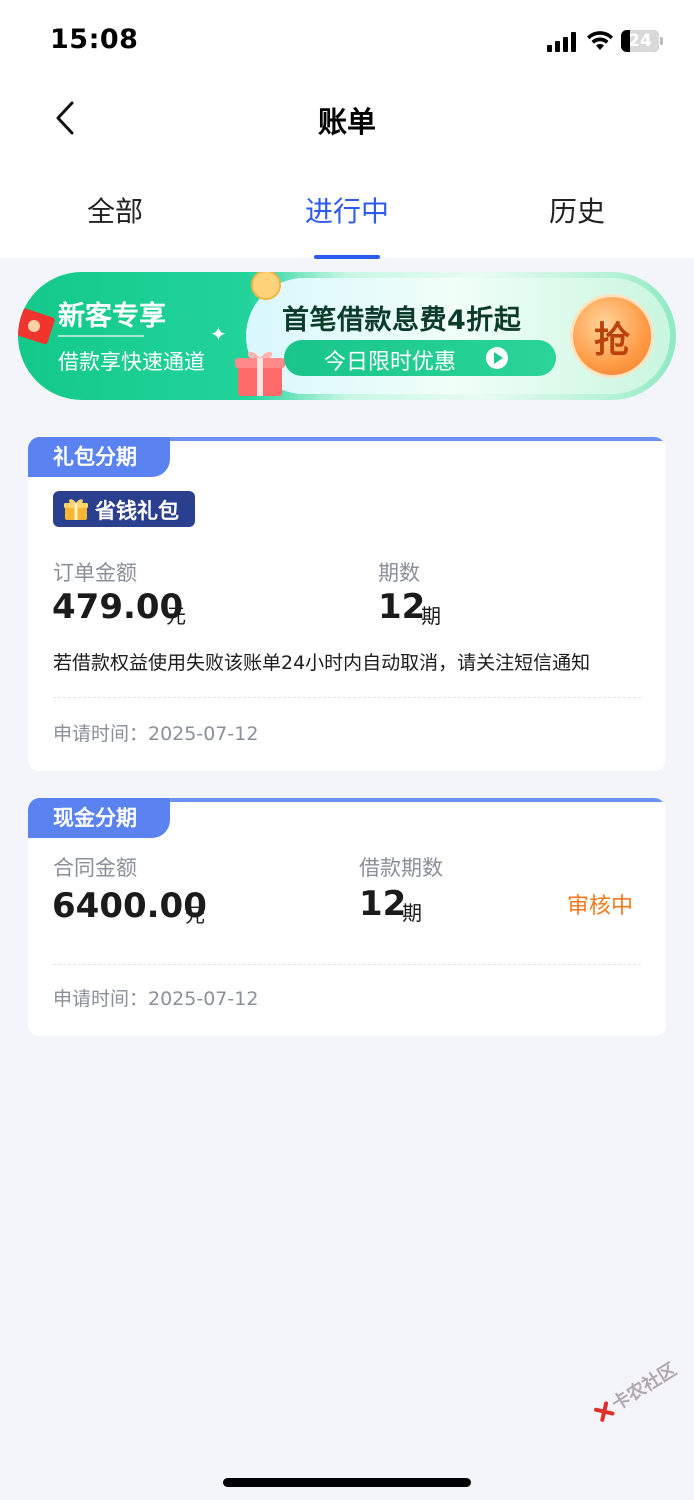  I want to click on tab-bar: 全部 进行中 历史, so click(347, 219).